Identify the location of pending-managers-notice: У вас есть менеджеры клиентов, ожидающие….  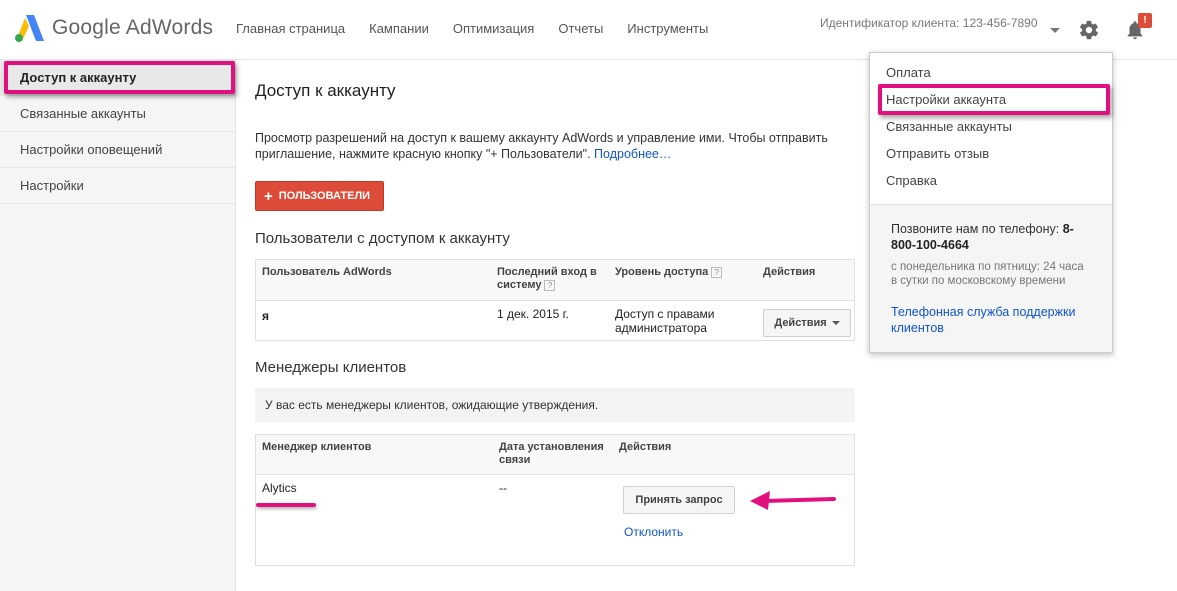
(555, 405).